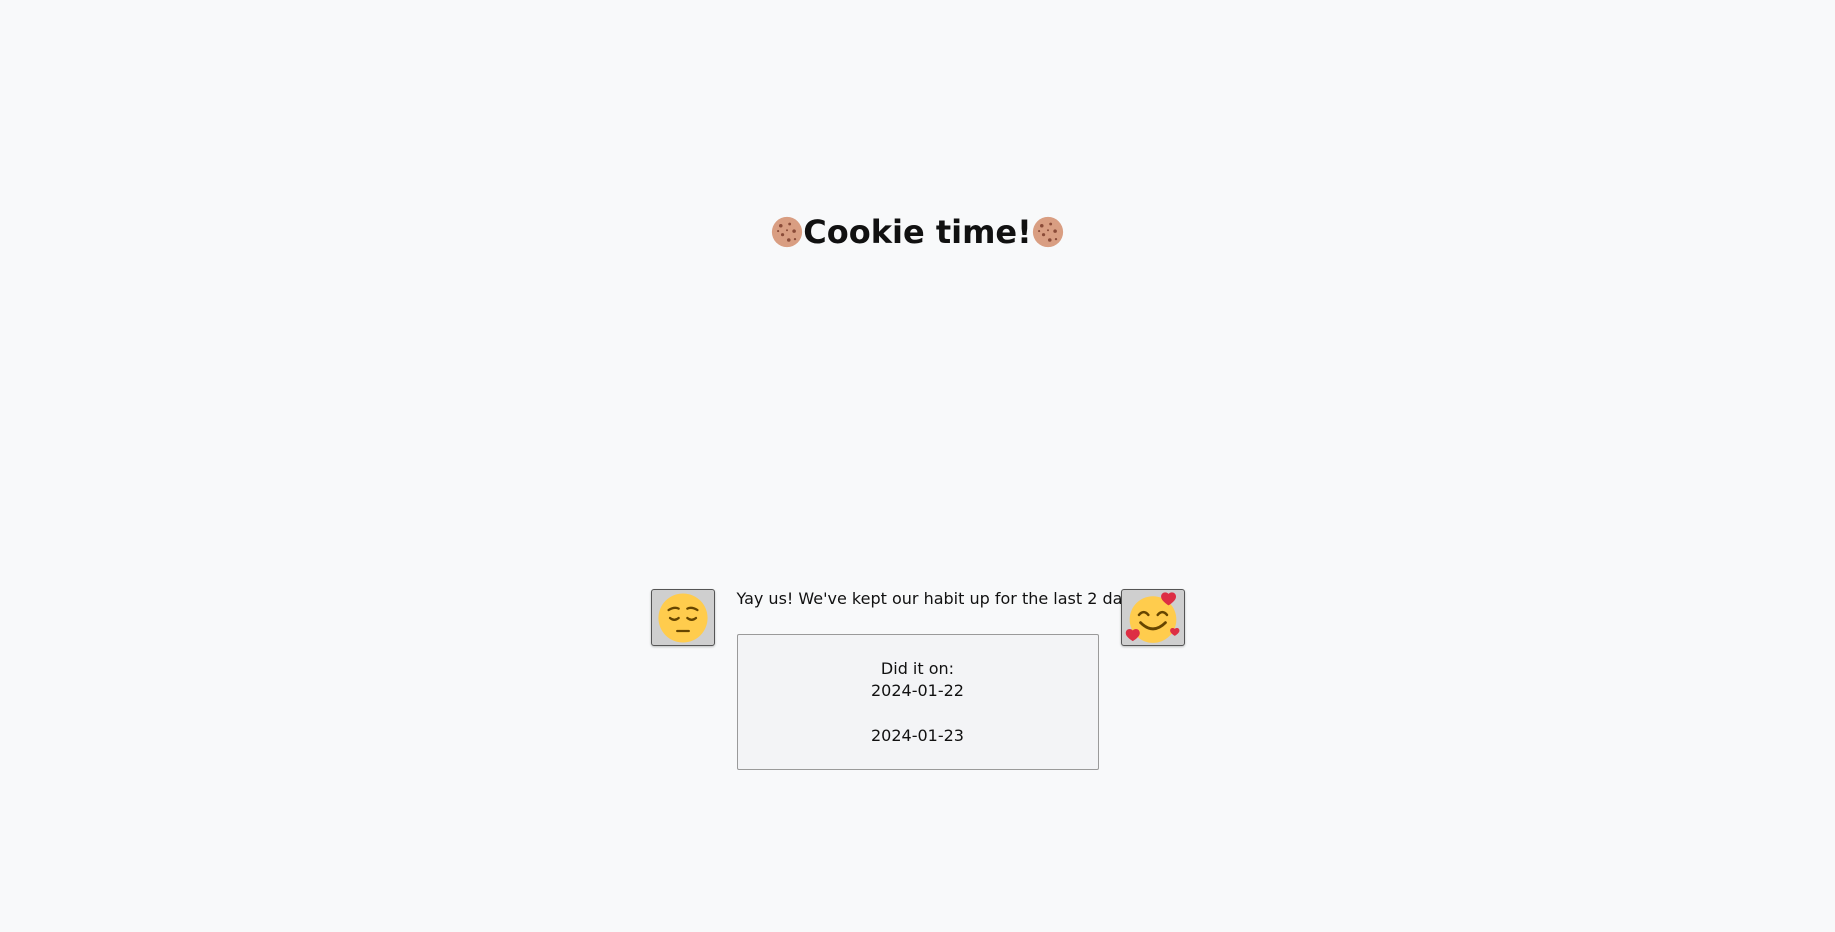 This screenshot has height=932, width=1835. Describe the element at coordinates (917, 702) in the screenshot. I see `history-box: Did it on: 2024-01-22 2024-01-23` at that location.